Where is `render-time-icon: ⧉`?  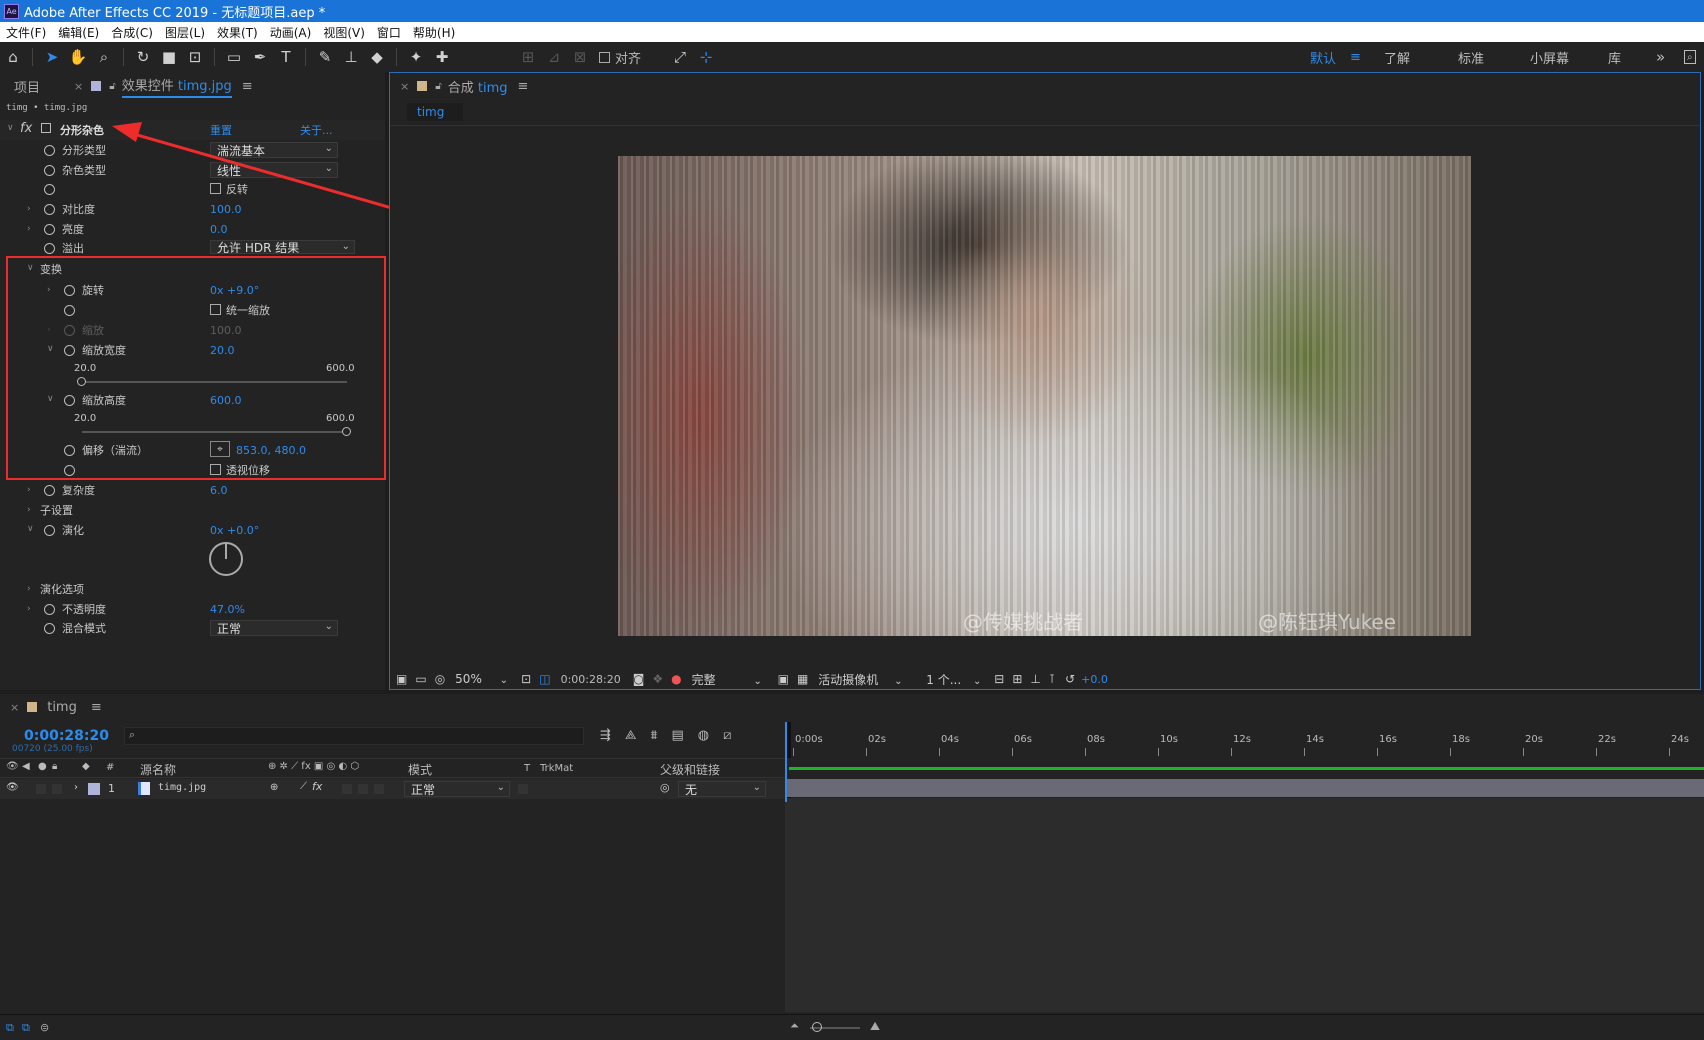
render-time-icon: ⧉ is located at coordinates (10, 1028).